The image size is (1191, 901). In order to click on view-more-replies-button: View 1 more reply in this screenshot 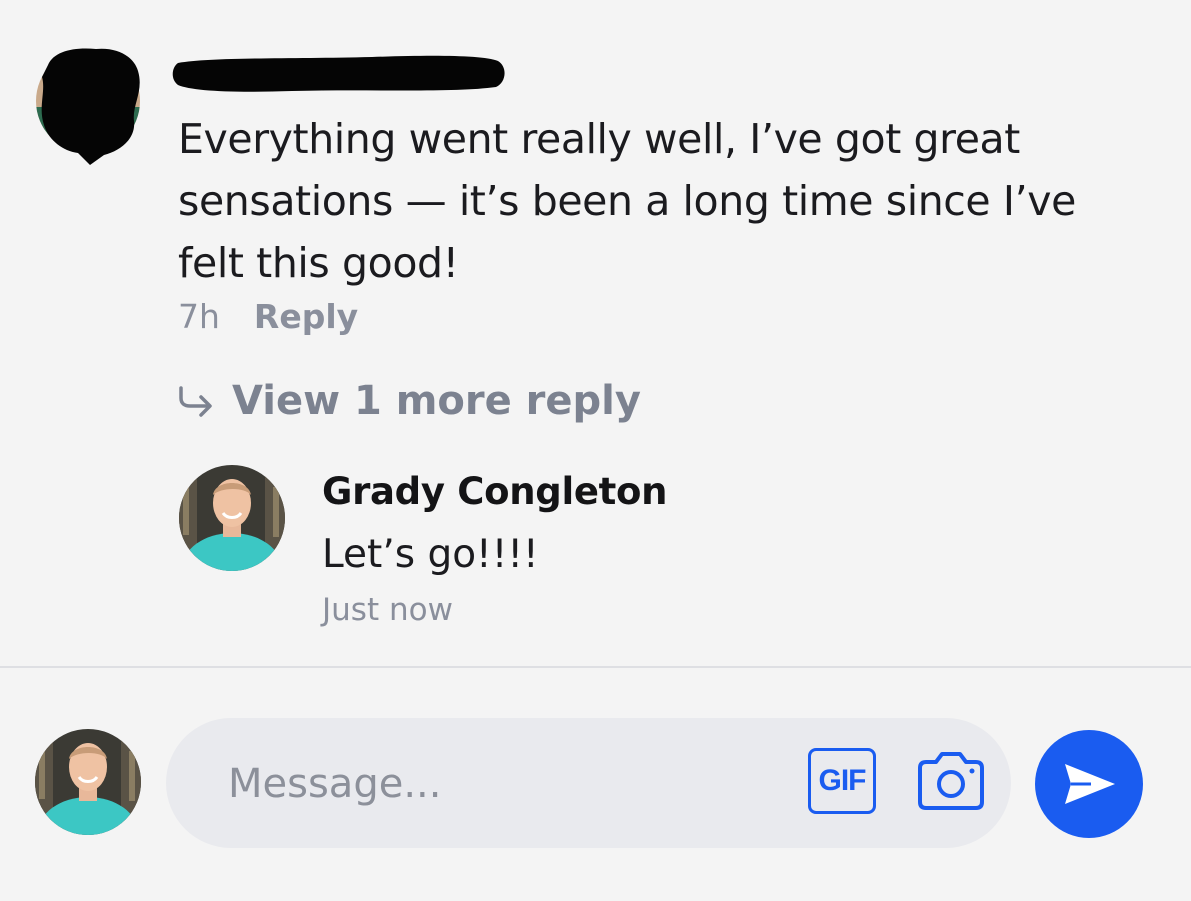, I will do `click(408, 401)`.